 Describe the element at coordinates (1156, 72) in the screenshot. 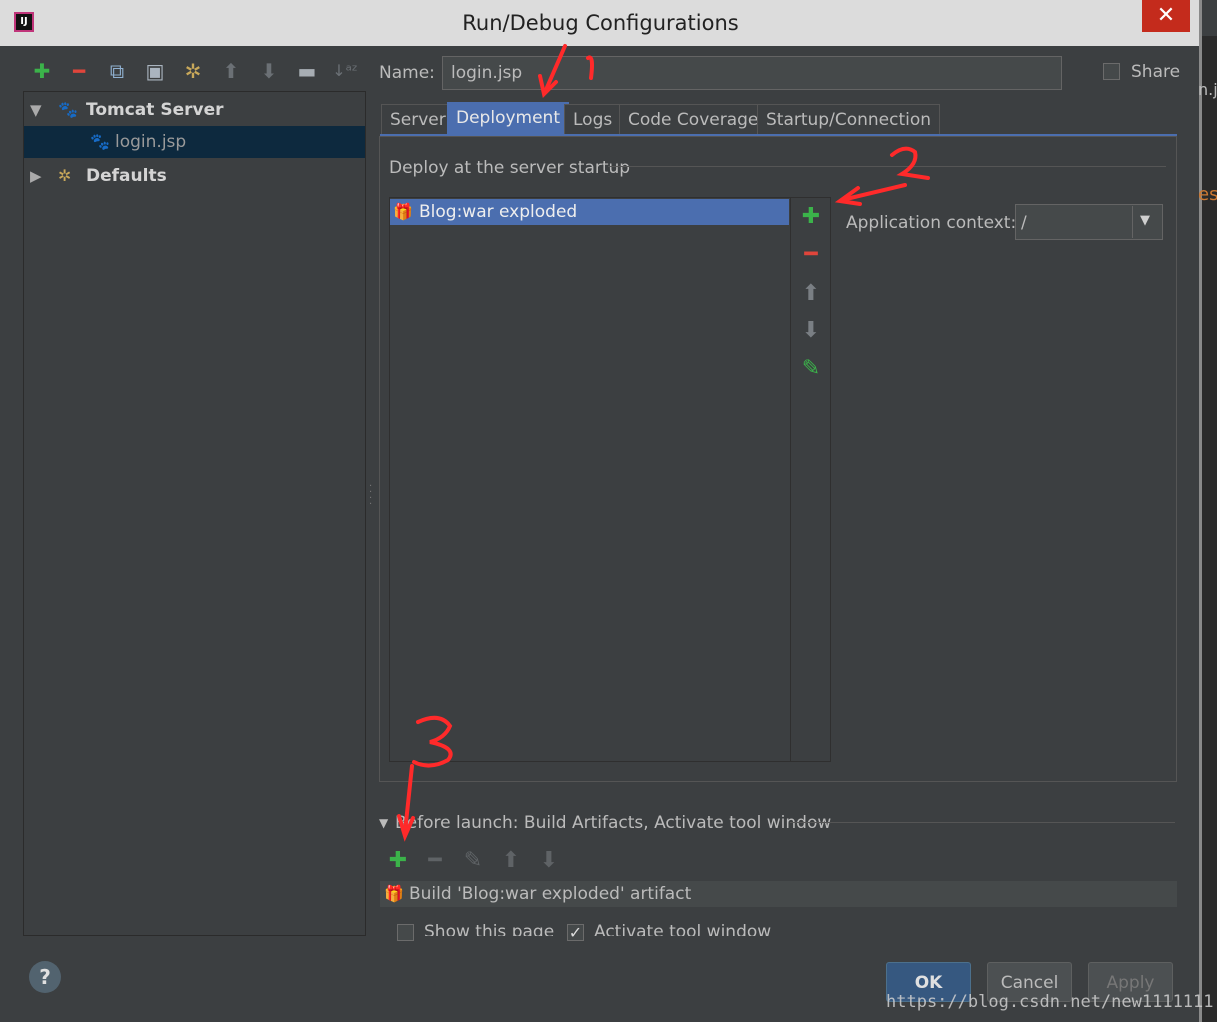

I see `share-label: Share` at that location.